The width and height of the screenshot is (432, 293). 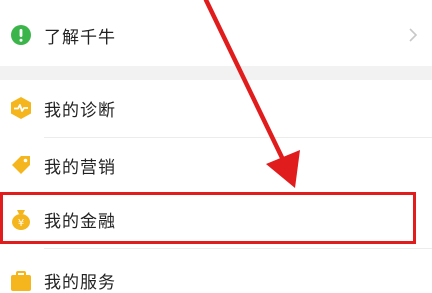 I want to click on menu-item-label: 我的金融, so click(x=80, y=221).